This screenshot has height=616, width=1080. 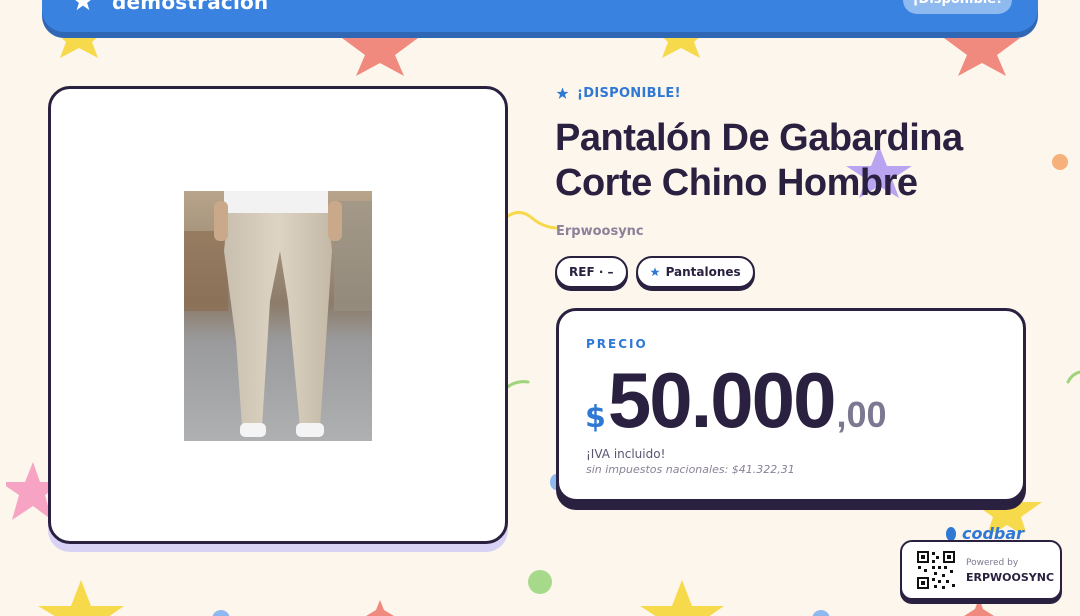 I want to click on ref-chip-label: REF · –, so click(x=591, y=272).